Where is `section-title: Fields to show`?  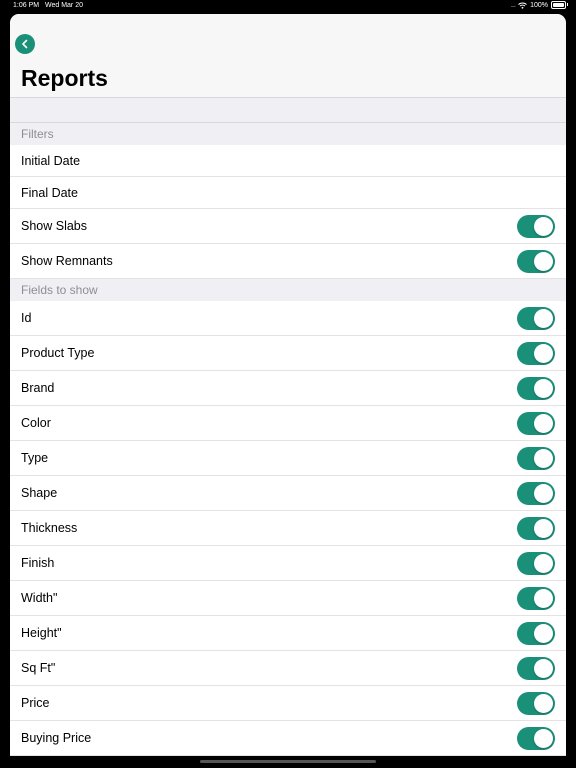 section-title: Fields to show is located at coordinates (59, 290).